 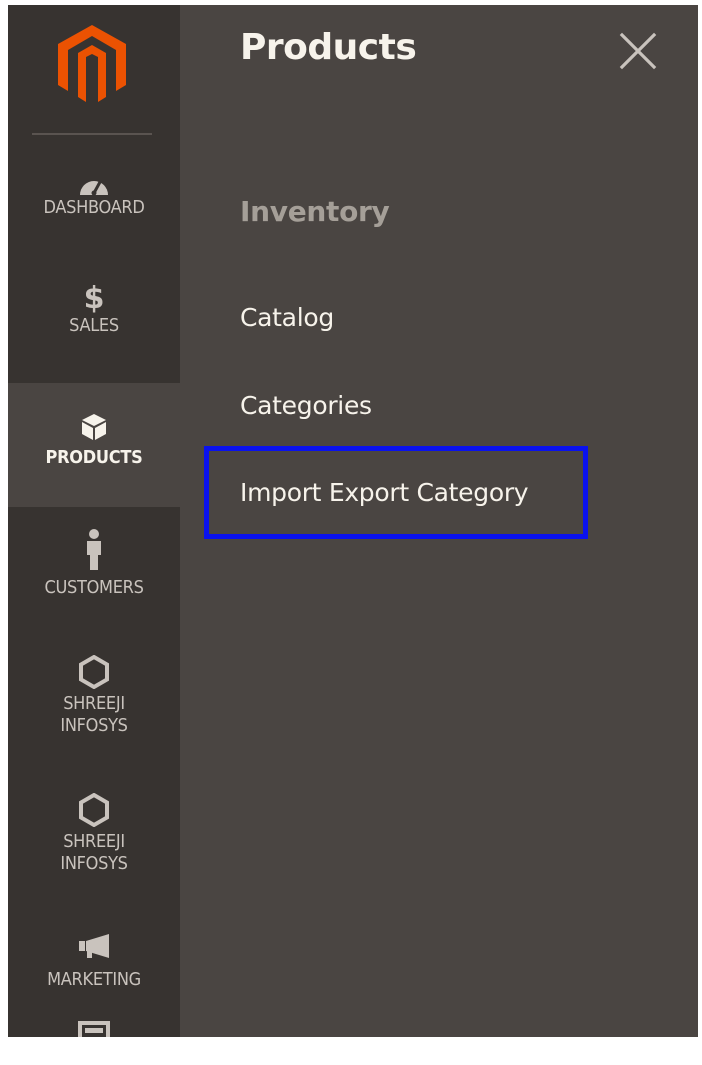 I want to click on nav-item-shreeji-infosys-1: SHREEJI INFOSYS, so click(x=94, y=710).